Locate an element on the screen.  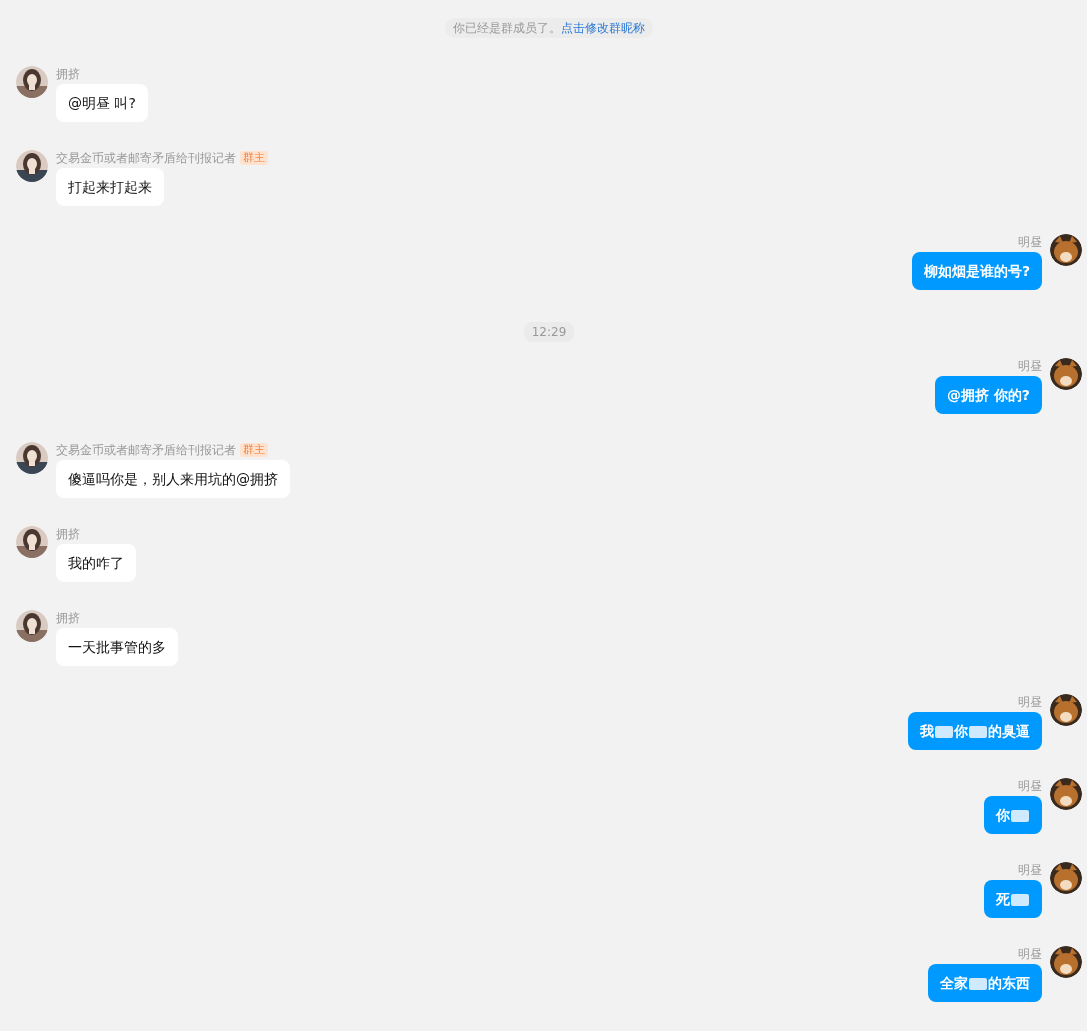
rename-link: 点击修改群昵称 is located at coordinates (603, 28).